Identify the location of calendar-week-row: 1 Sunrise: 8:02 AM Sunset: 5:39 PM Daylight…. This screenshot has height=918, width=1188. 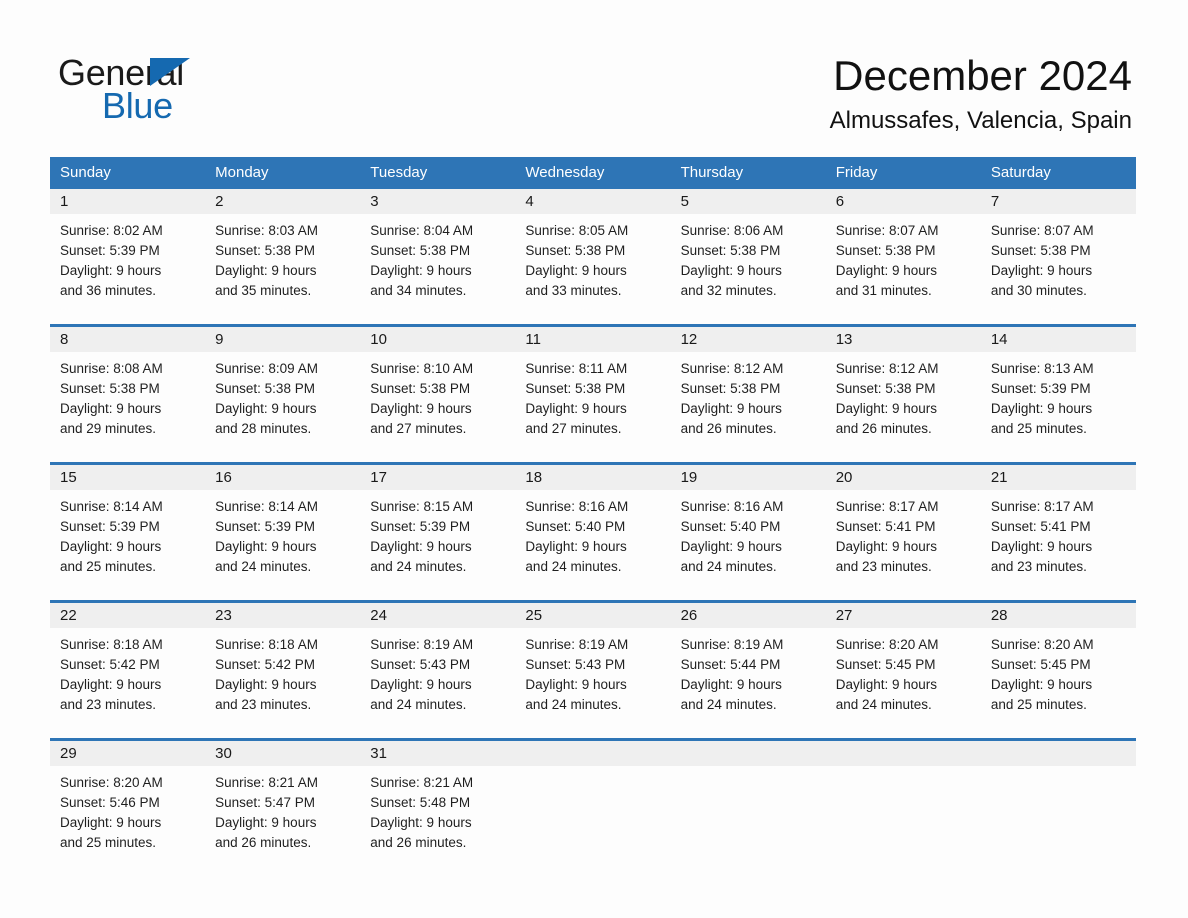
(593, 249).